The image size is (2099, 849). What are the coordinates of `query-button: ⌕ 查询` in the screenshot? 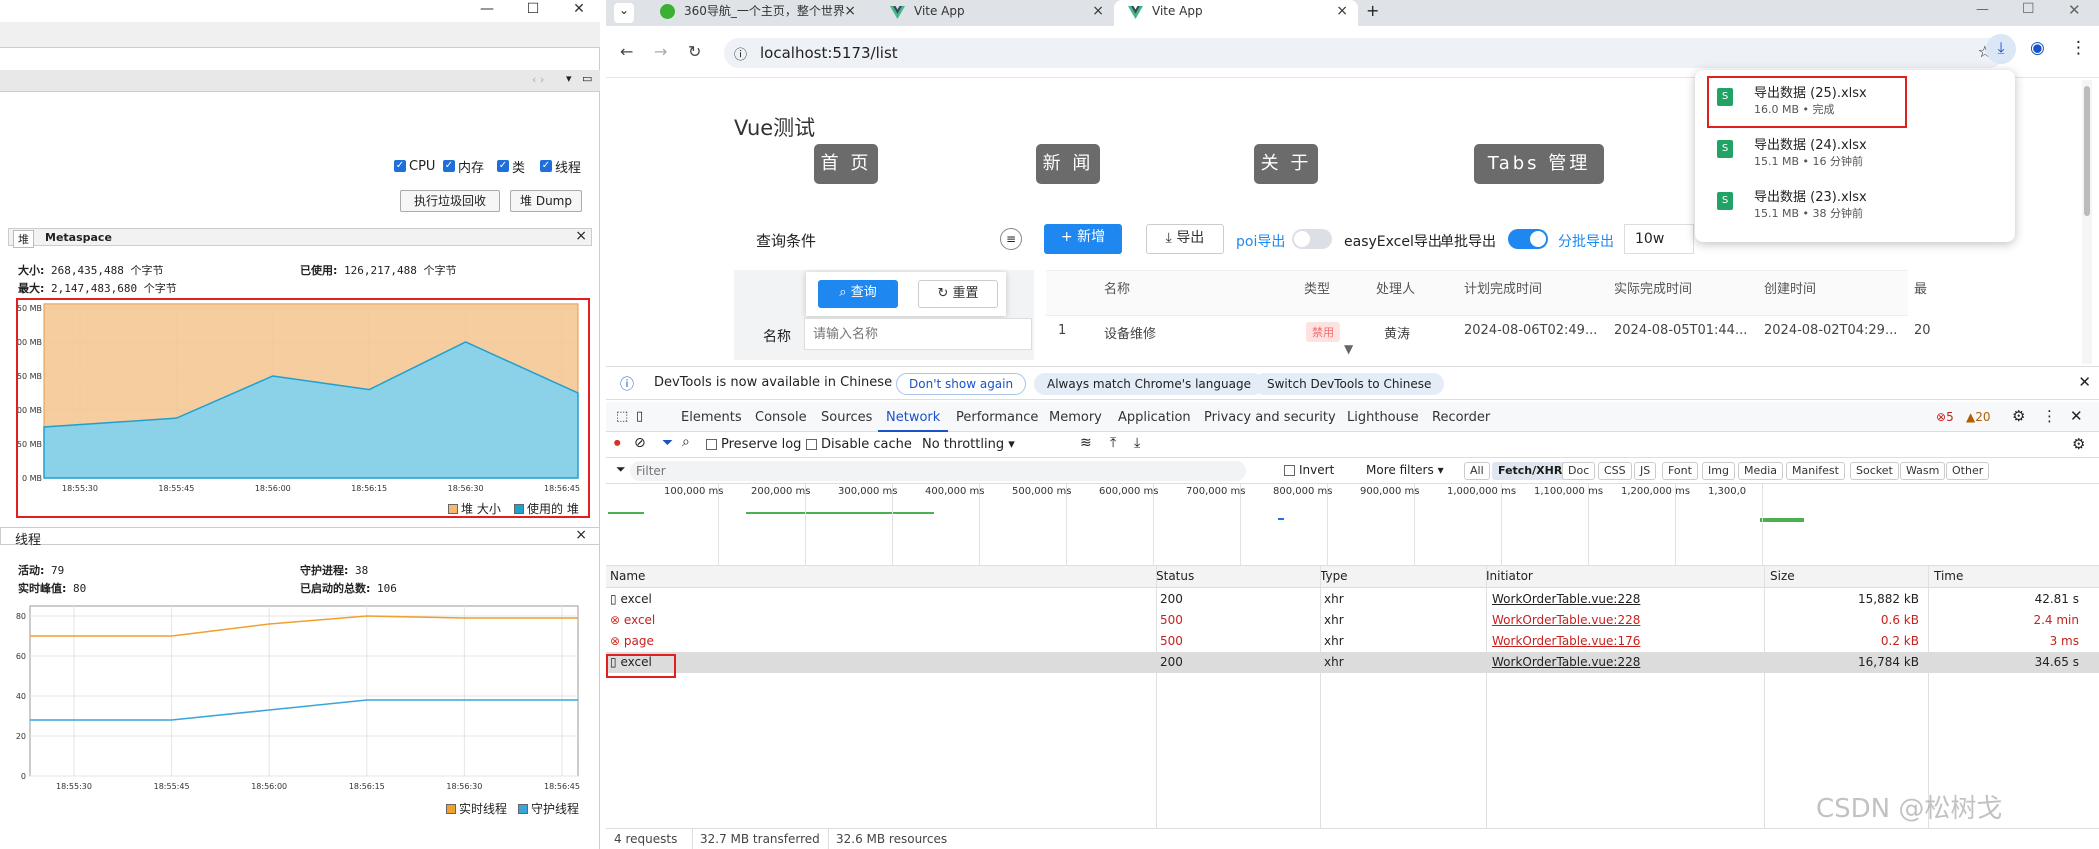 It's located at (858, 294).